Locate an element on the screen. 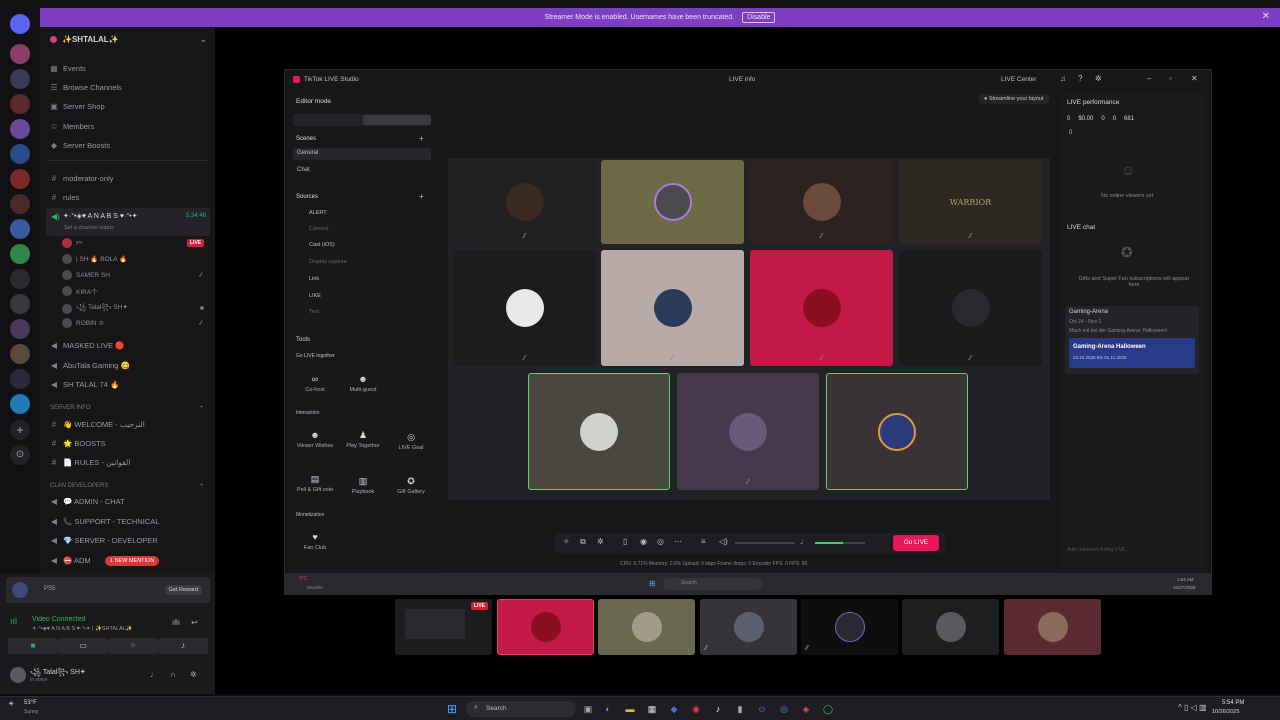 The image size is (1280, 720). source-item: LIKE is located at coordinates (315, 296).